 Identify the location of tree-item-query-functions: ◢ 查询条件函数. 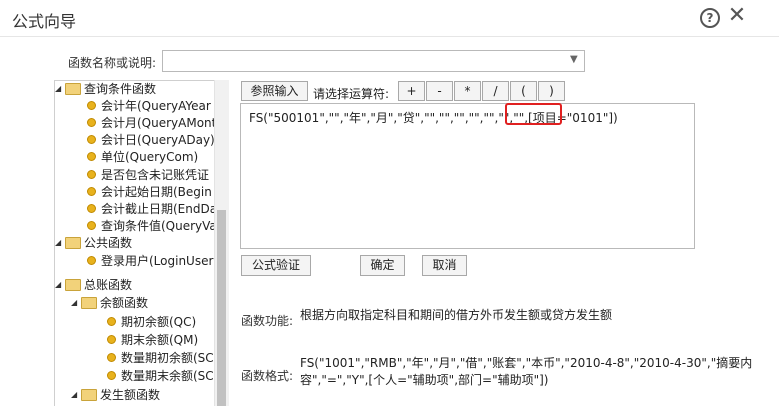
(105, 89).